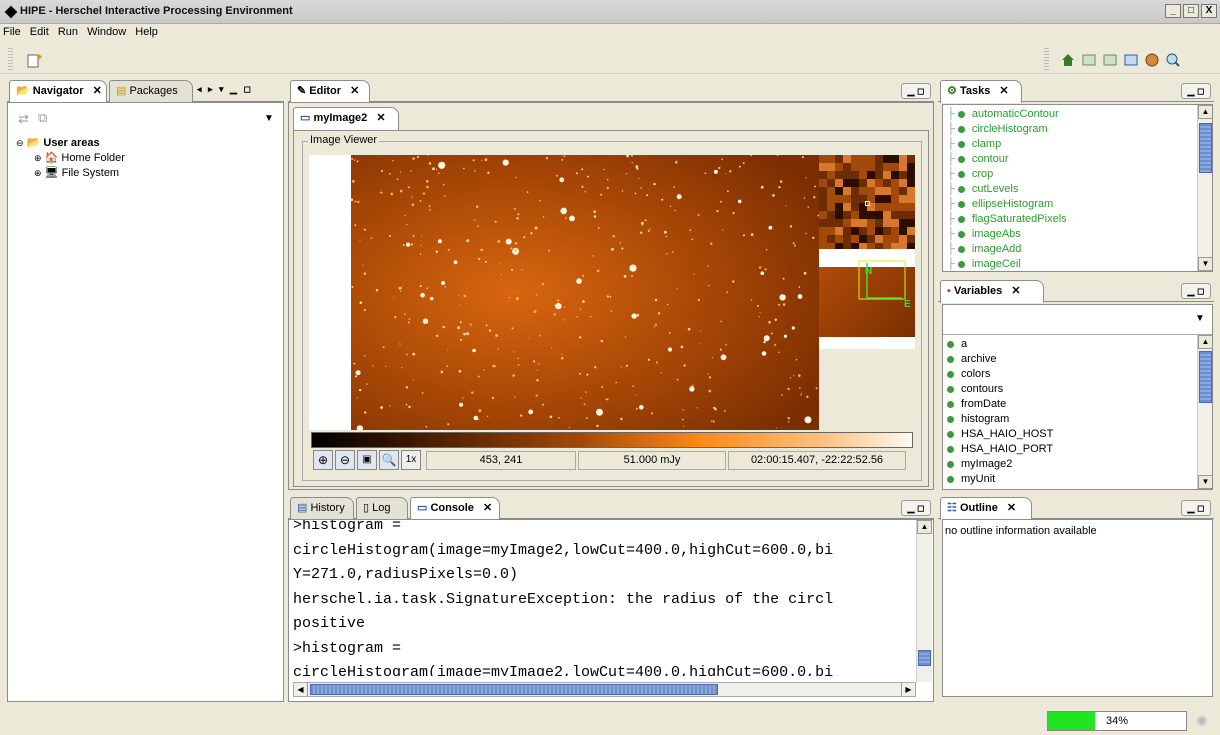 The image size is (1220, 735). Describe the element at coordinates (1131, 60) in the screenshot. I see `window-icon` at that location.